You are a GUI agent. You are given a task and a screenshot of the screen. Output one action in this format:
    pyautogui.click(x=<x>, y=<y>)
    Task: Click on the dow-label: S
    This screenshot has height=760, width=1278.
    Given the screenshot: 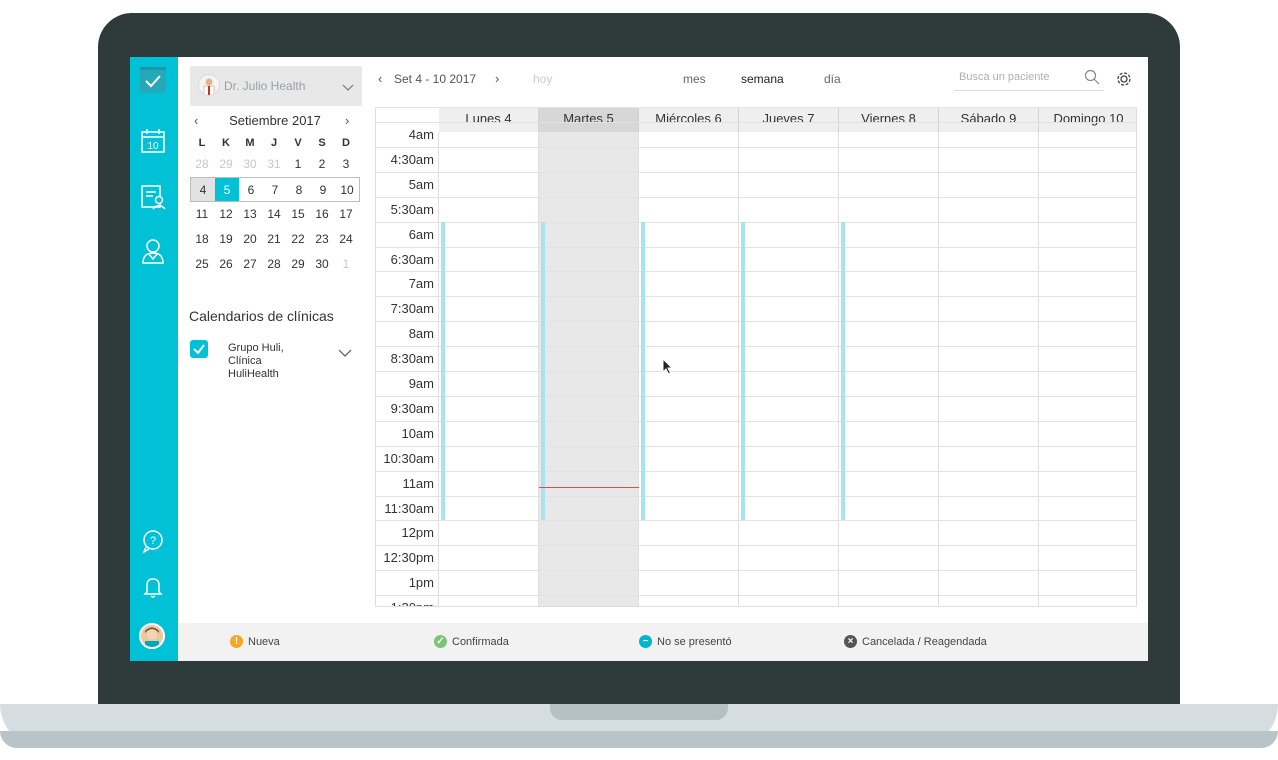 What is the action you would take?
    pyautogui.click(x=322, y=143)
    